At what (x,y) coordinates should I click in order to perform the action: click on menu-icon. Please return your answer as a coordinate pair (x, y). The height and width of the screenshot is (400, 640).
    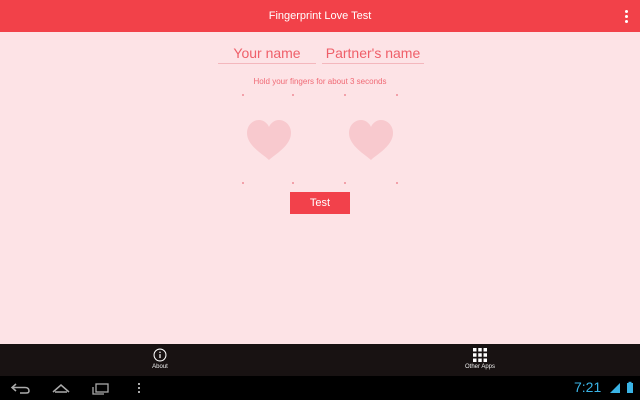
    Looking at the image, I should click on (139, 388).